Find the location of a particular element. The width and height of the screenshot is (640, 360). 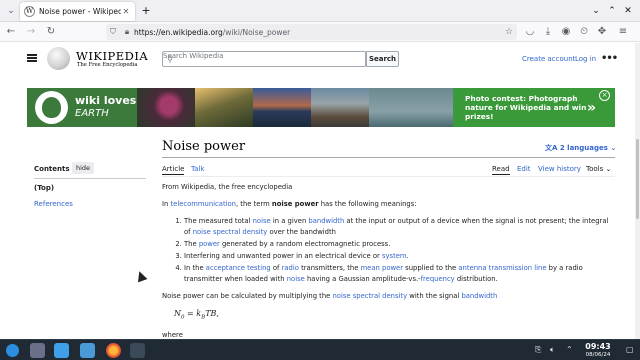

languages-button: 文A 2 languages ⌄ is located at coordinates (580, 148).